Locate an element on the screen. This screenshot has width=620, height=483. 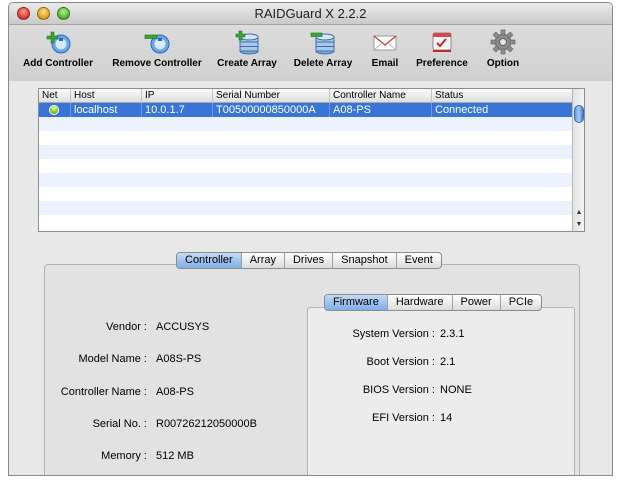
host-cell: localhost is located at coordinates (106, 110).